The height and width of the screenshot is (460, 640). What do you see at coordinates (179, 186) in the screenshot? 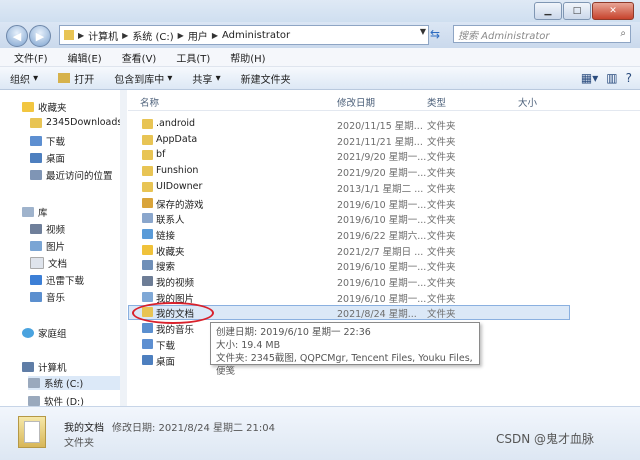
I see `file-name: UIDowner` at bounding box center [179, 186].